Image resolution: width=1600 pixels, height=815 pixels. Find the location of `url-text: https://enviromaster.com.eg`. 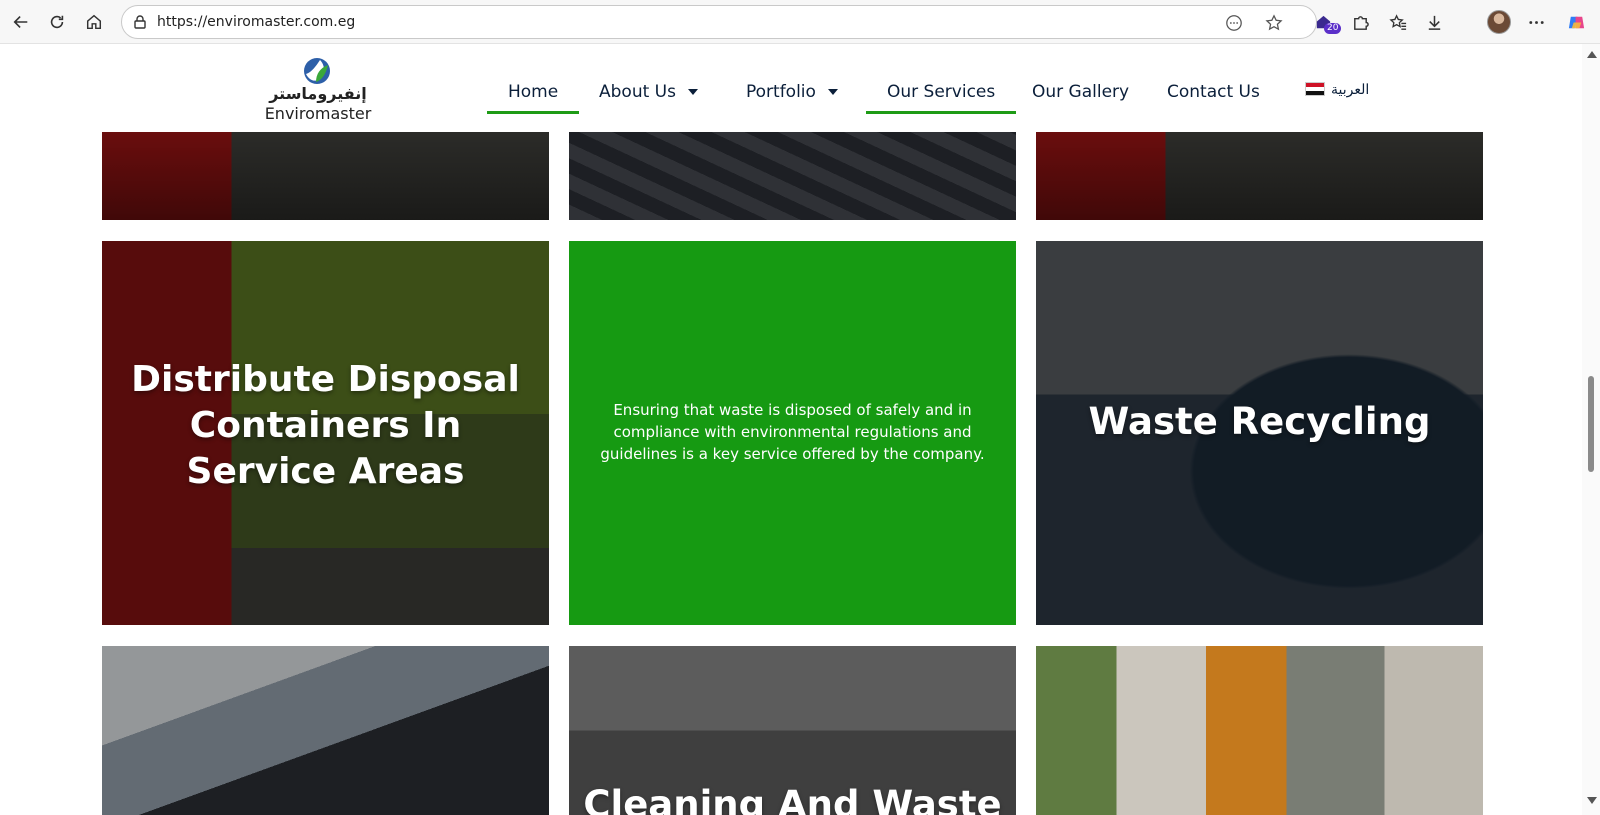

url-text: https://enviromaster.com.eg is located at coordinates (256, 22).